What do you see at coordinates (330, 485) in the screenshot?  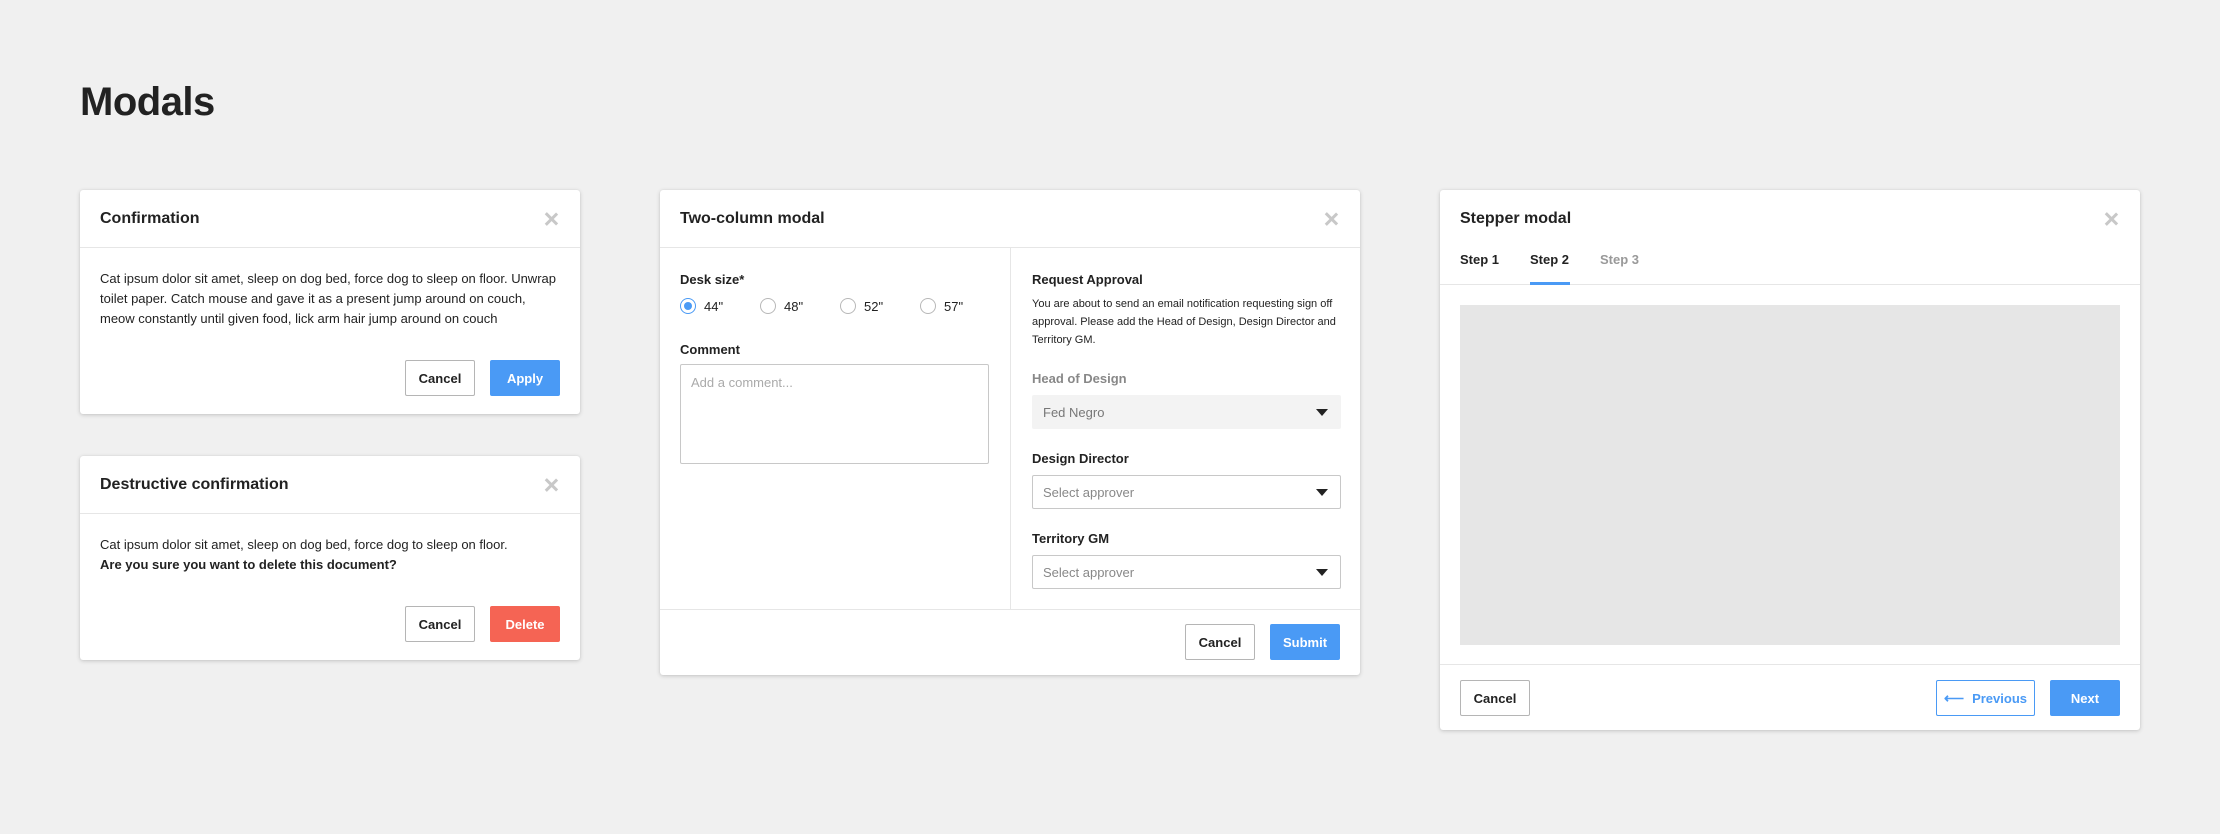 I see `modal-header: Destructive confirmation` at bounding box center [330, 485].